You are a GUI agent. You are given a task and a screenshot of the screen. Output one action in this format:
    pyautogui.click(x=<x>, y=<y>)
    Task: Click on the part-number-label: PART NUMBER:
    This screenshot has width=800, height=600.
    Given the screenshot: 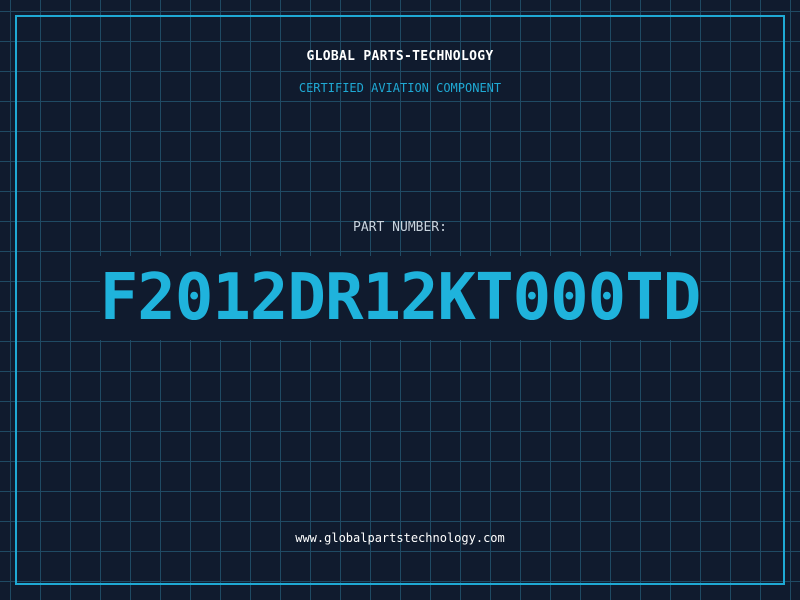 What is the action you would take?
    pyautogui.click(x=400, y=227)
    